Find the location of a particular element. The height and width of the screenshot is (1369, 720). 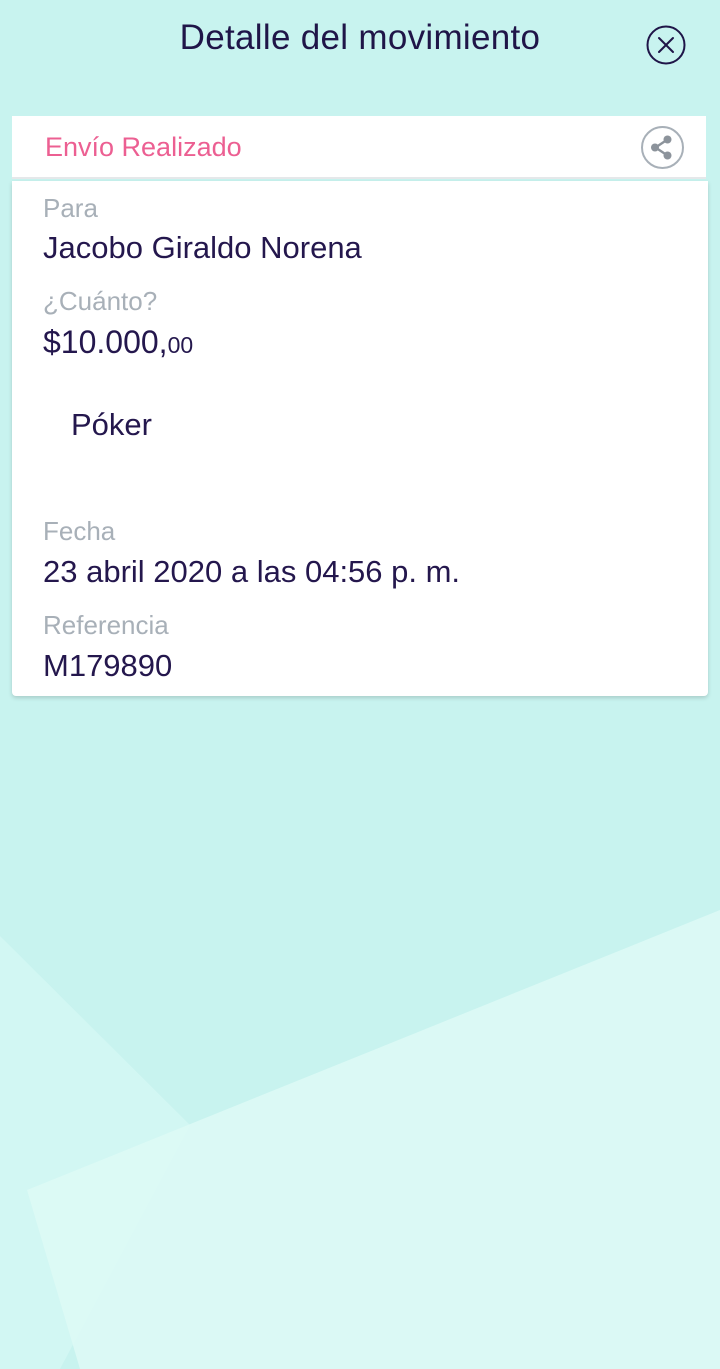

amount-cents: 00 is located at coordinates (180, 345).